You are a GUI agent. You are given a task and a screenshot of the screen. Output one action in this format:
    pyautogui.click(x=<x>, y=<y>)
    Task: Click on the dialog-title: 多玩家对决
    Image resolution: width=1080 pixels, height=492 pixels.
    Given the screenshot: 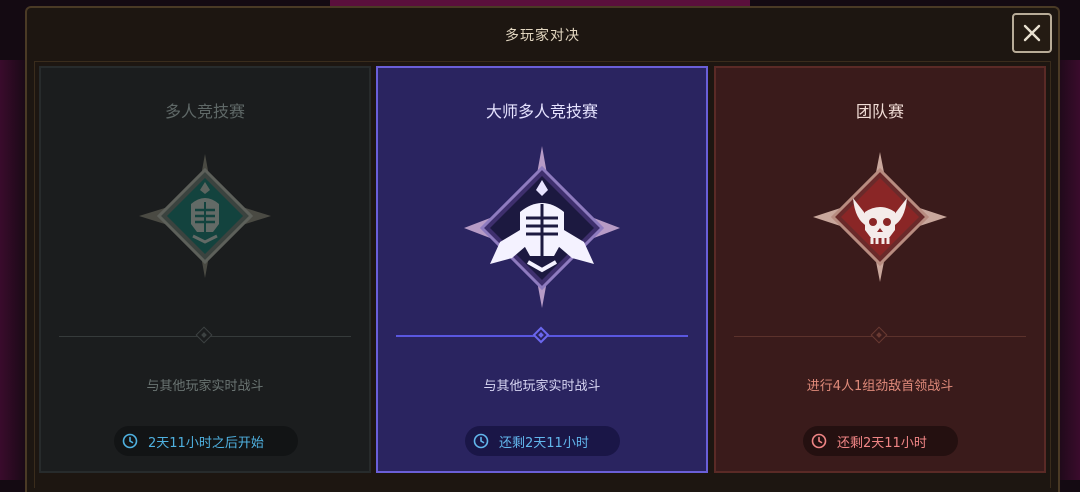 What is the action you would take?
    pyautogui.click(x=542, y=36)
    